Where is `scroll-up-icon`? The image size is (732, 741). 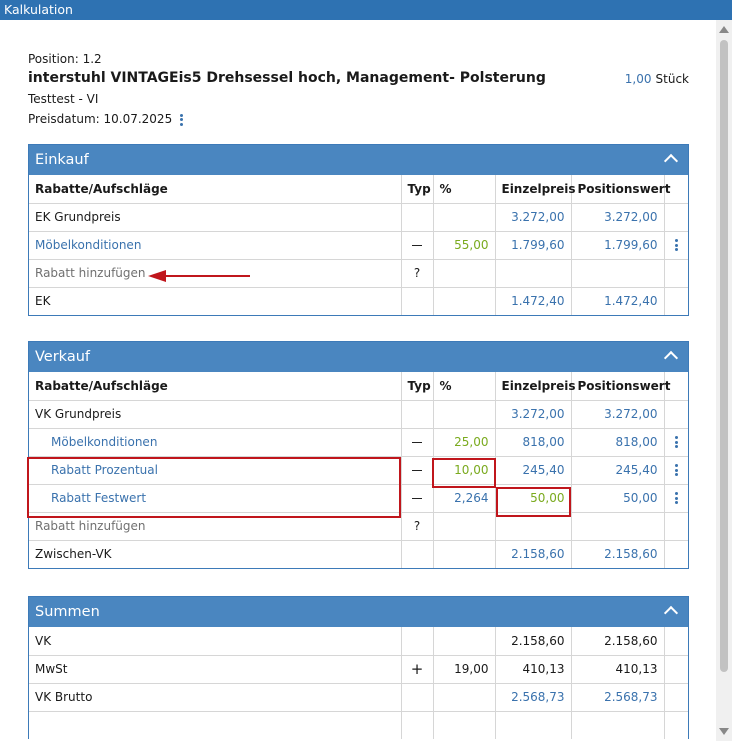 scroll-up-icon is located at coordinates (724, 29).